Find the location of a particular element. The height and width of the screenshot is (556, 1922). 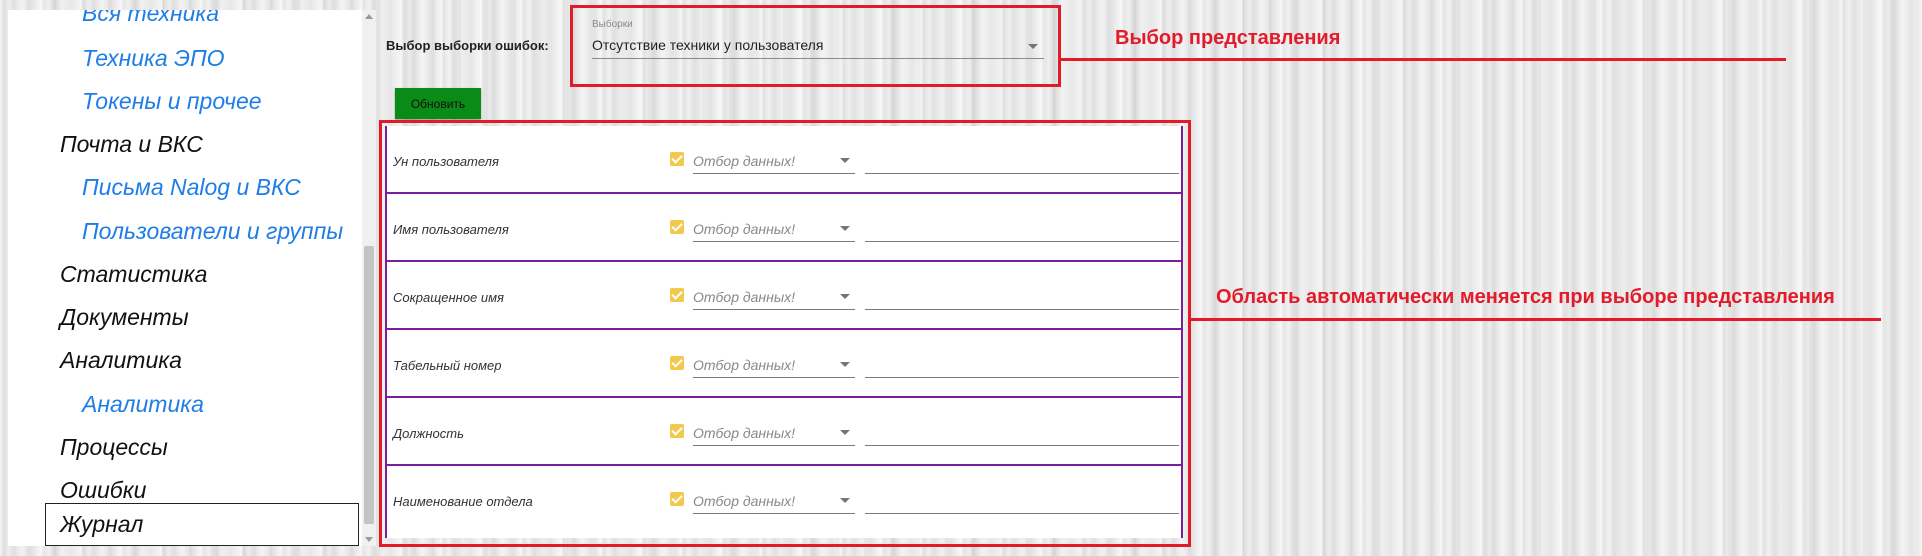

filter-row-user-name: Имя пользователя Отбор данных! is located at coordinates (784, 228).